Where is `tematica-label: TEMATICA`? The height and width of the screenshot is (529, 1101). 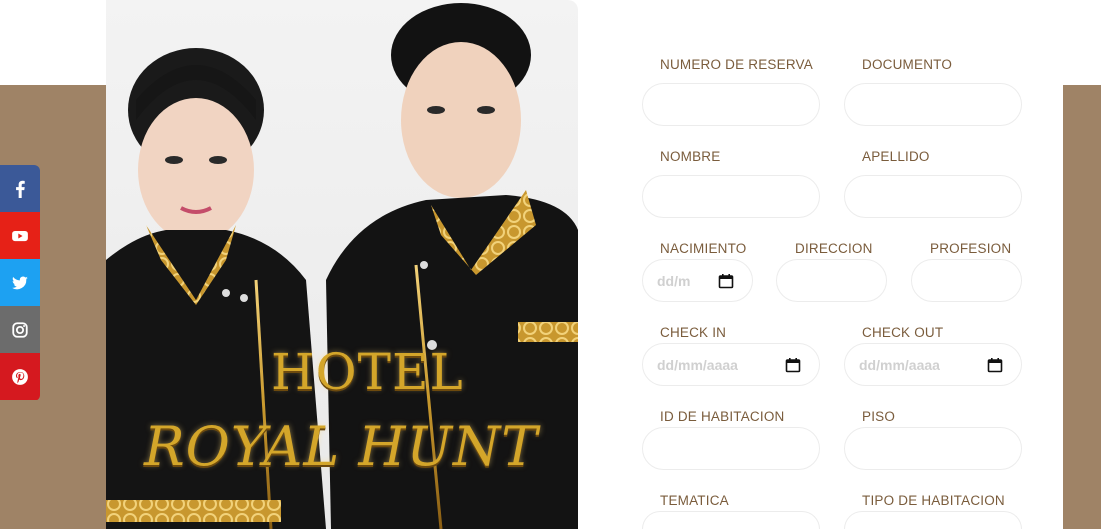
tematica-label: TEMATICA is located at coordinates (694, 500).